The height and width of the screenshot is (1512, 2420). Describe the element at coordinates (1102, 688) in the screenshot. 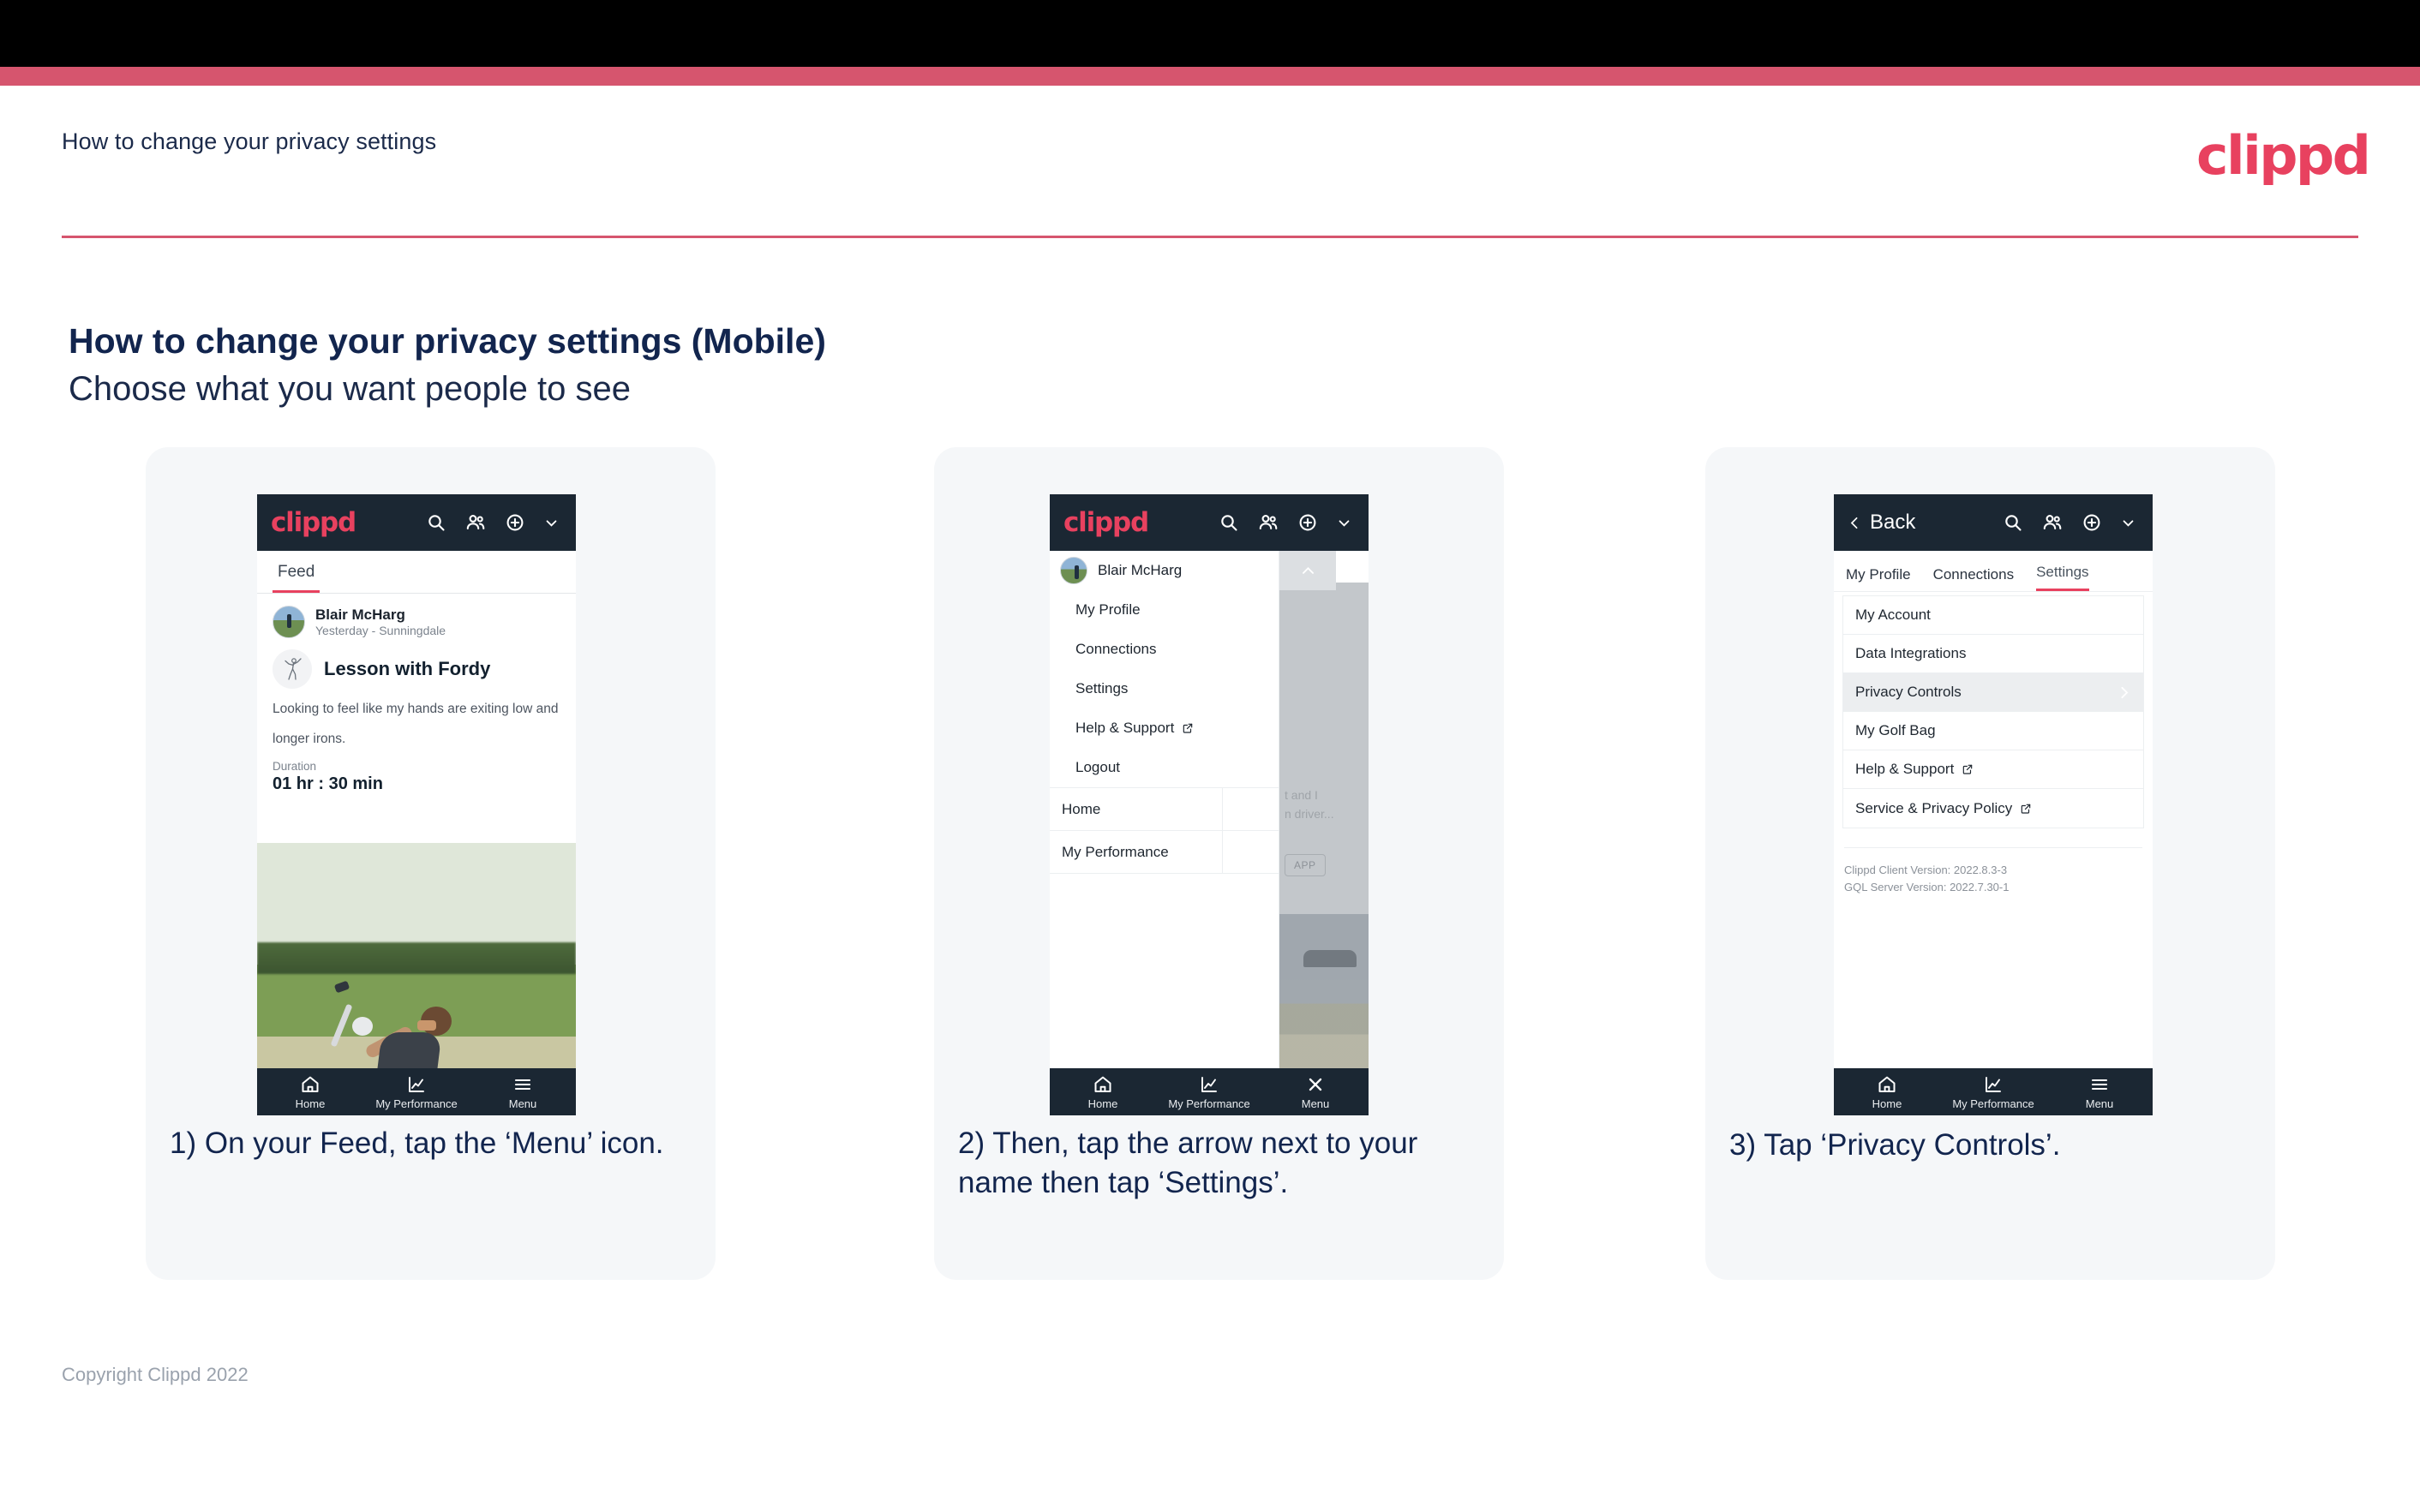

I see `drawer-item-settings-label: Settings` at that location.